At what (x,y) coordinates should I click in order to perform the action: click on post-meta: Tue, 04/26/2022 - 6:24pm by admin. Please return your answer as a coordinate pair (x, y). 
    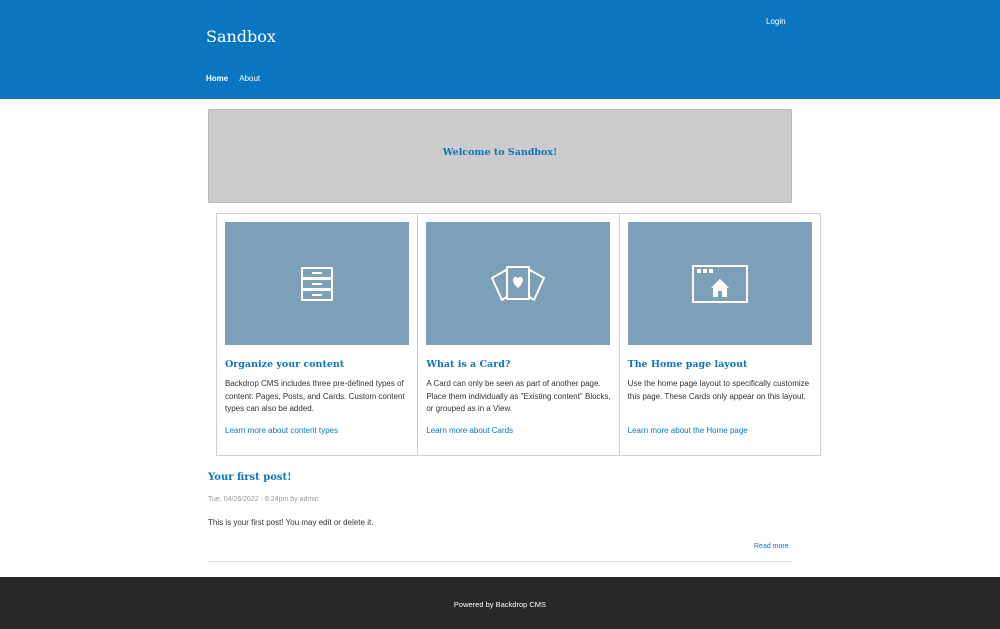
    Looking at the image, I should click on (263, 499).